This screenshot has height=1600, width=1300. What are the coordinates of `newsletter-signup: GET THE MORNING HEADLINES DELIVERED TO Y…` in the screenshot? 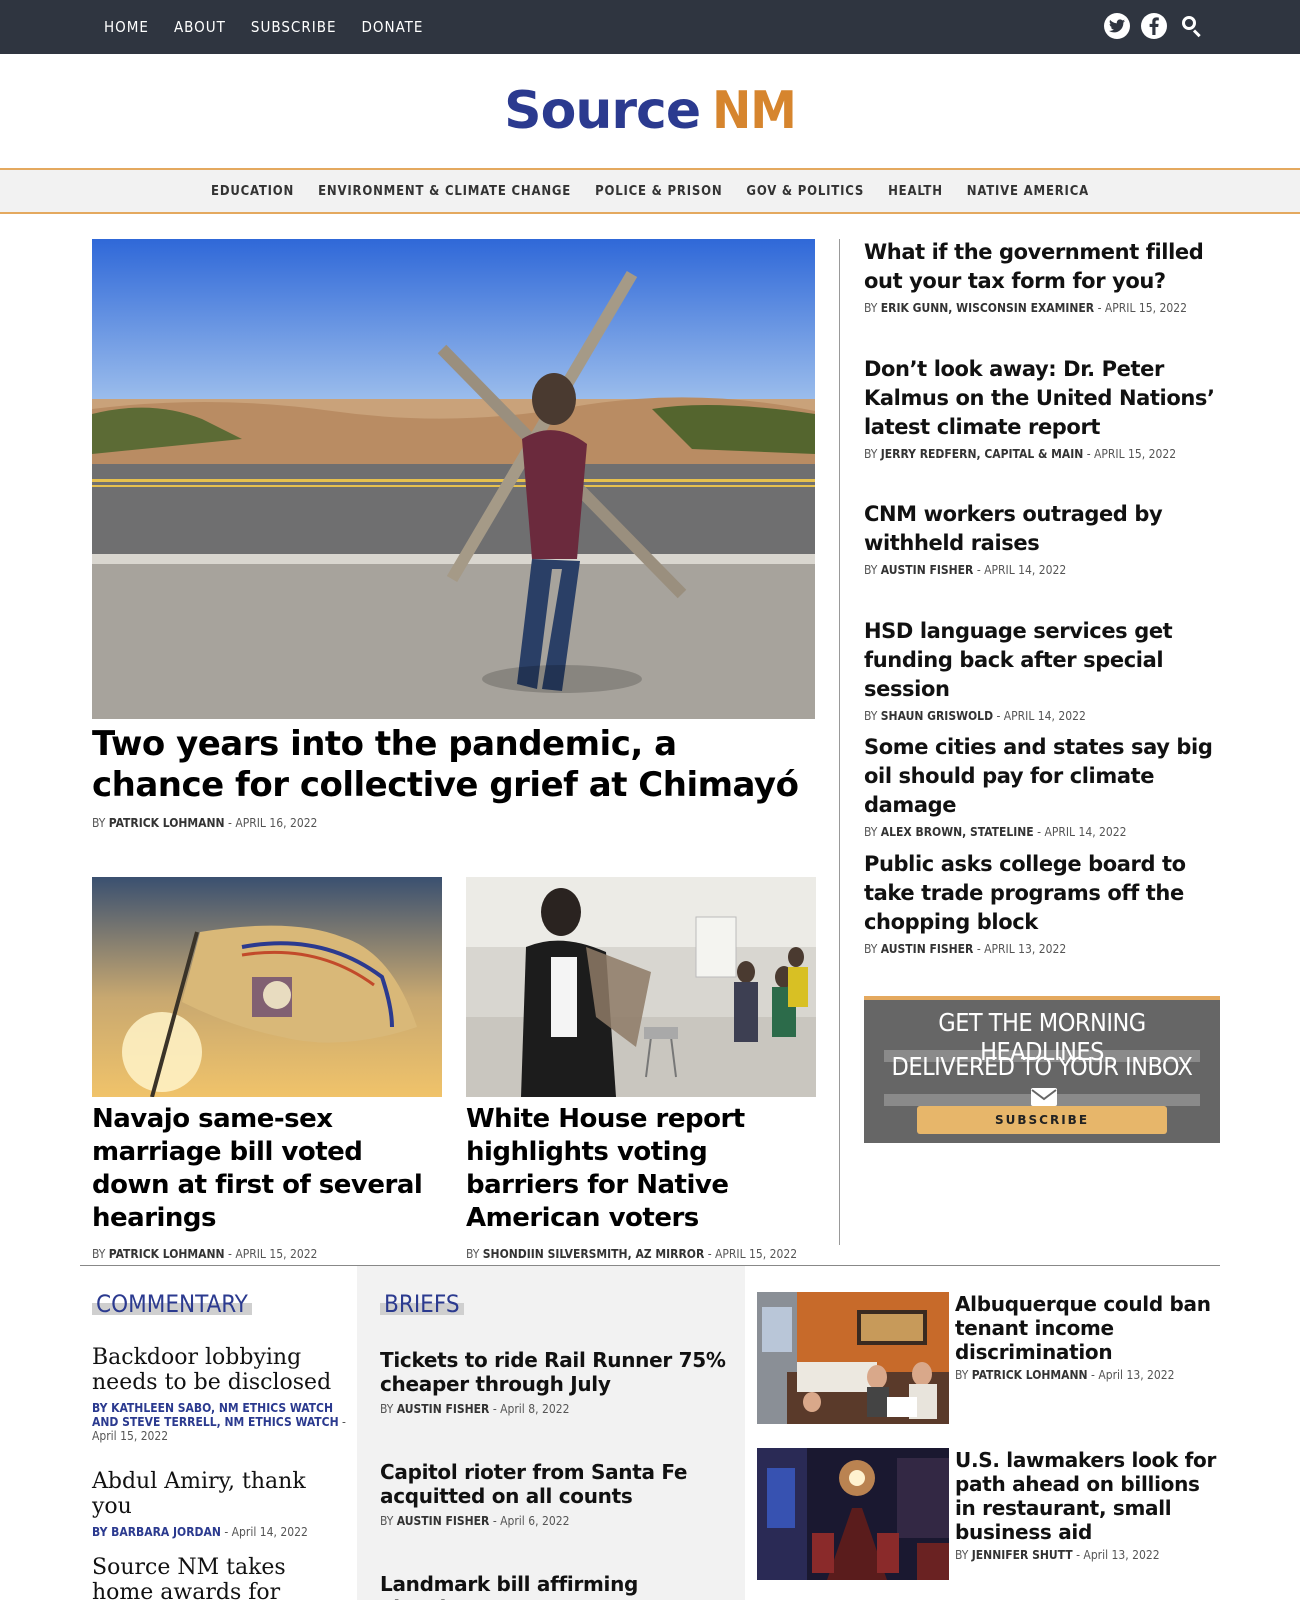 It's located at (1042, 1069).